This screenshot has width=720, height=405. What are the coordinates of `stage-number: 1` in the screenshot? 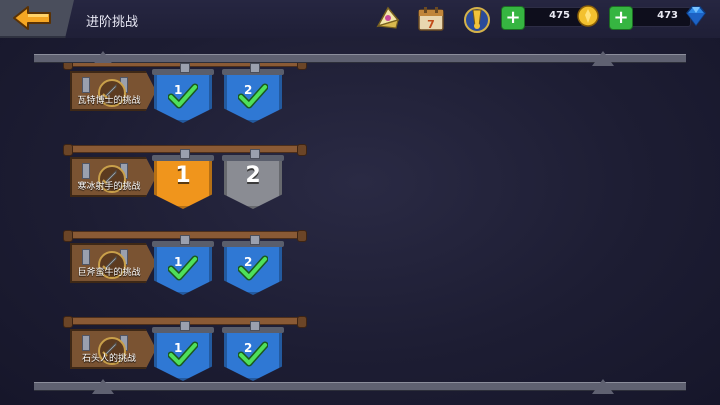 It's located at (183, 175).